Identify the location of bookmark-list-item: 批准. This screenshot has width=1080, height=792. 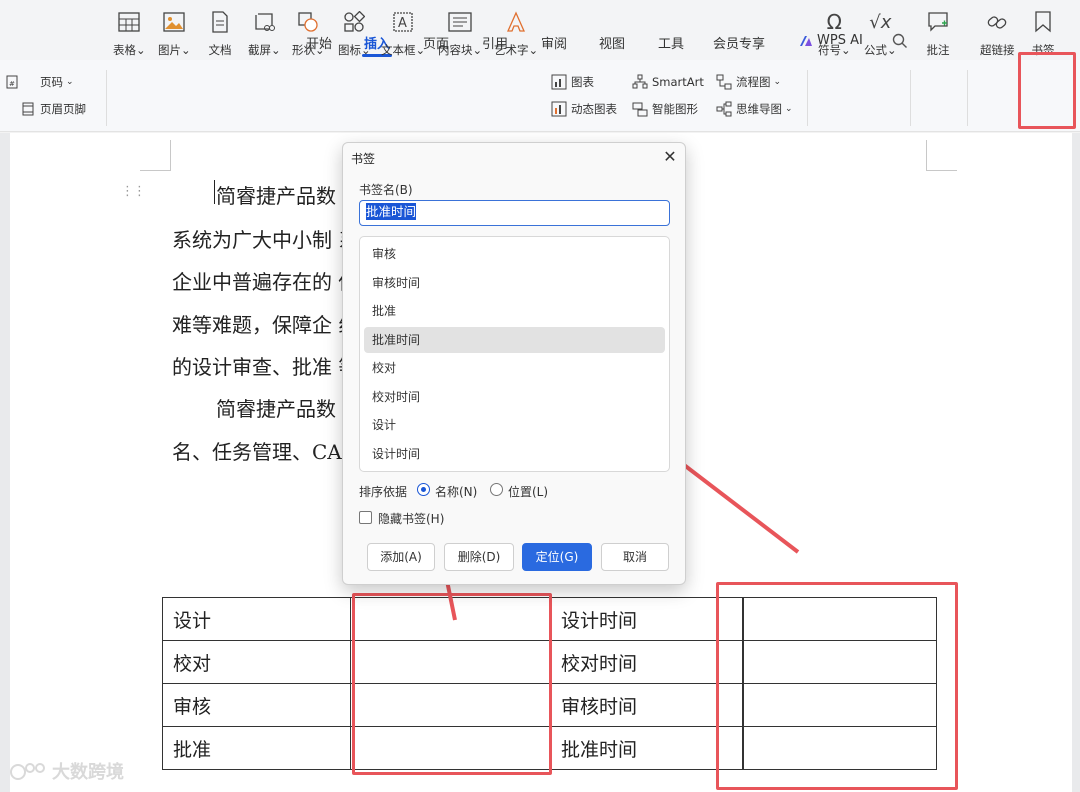
(514, 311).